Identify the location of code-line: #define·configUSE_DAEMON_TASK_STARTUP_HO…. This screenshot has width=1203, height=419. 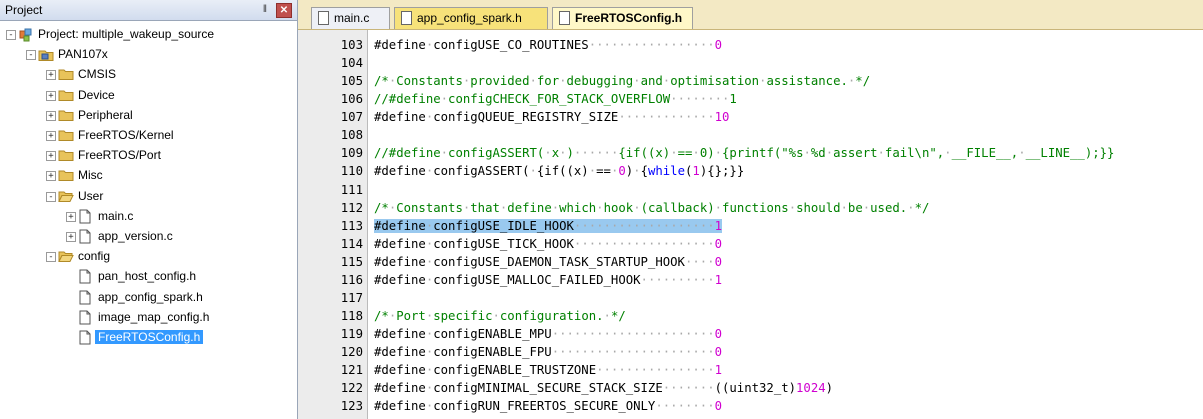
(548, 262).